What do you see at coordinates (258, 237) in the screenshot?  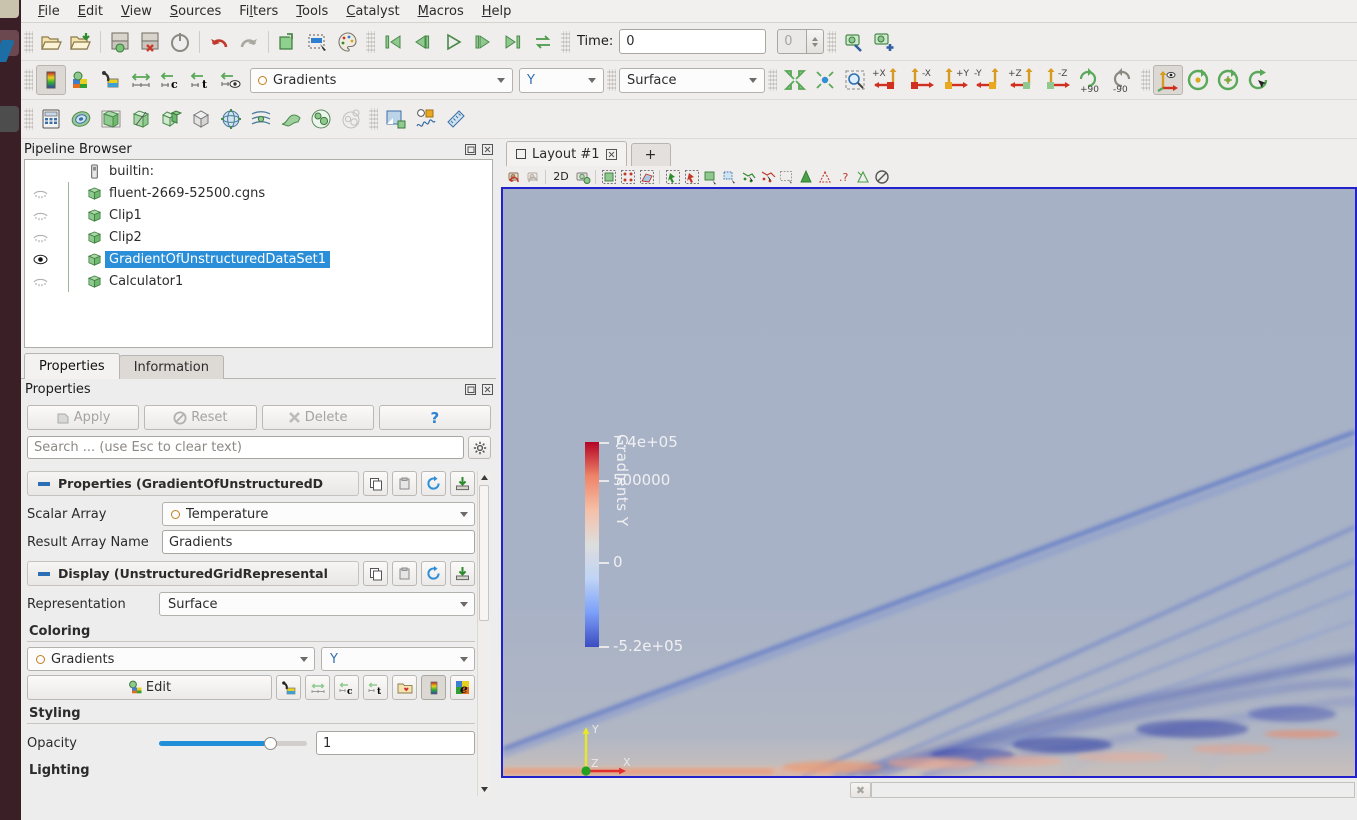 I see `pipeline-item-clip2: Clip2` at bounding box center [258, 237].